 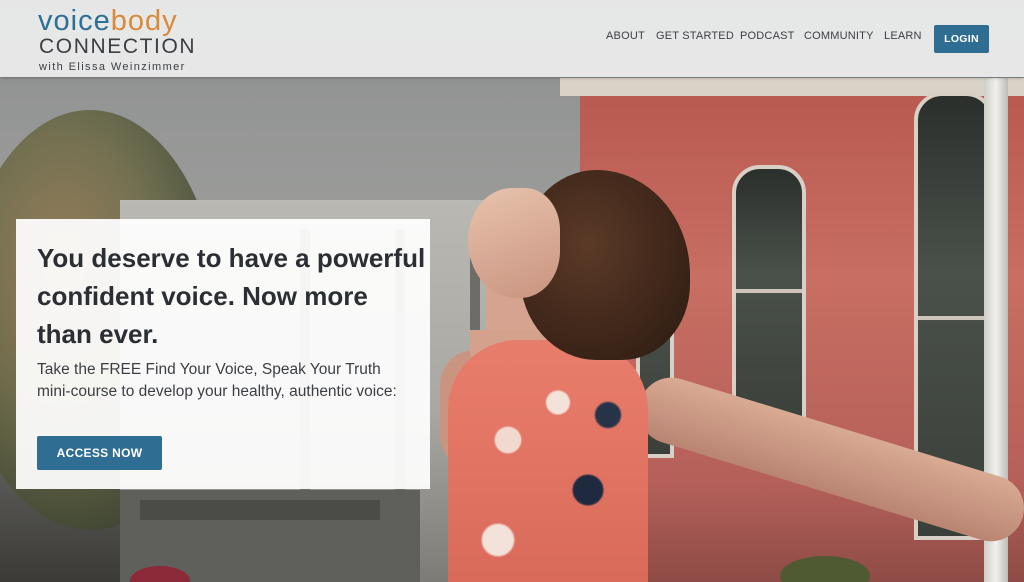 I want to click on nav-get-started: GET STARTED, so click(x=695, y=36).